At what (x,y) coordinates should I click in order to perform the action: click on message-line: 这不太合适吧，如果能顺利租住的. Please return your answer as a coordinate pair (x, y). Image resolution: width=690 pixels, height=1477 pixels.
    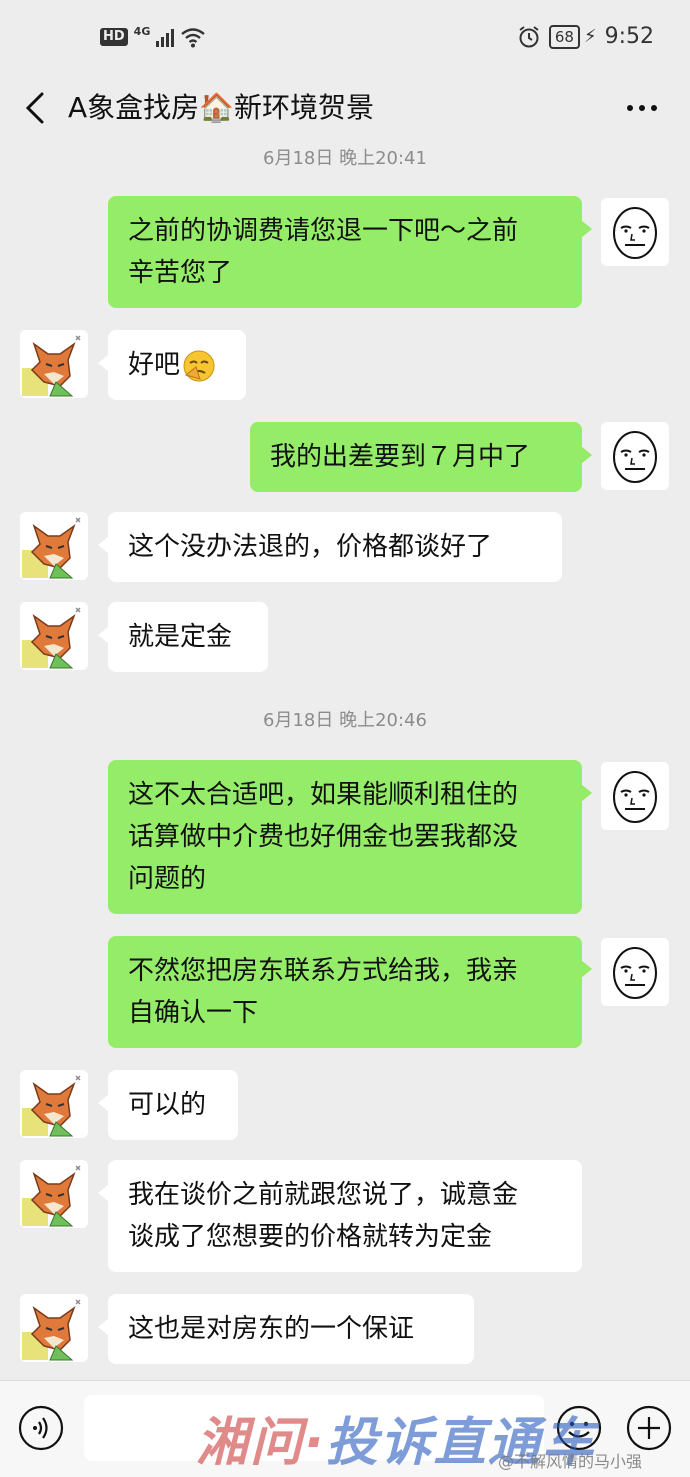
    Looking at the image, I should click on (323, 795).